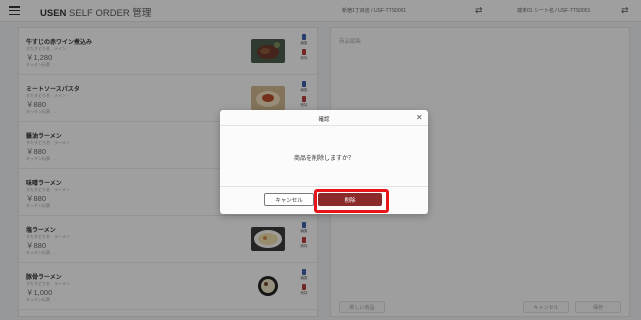  I want to click on close-icon: ✕, so click(419, 117).